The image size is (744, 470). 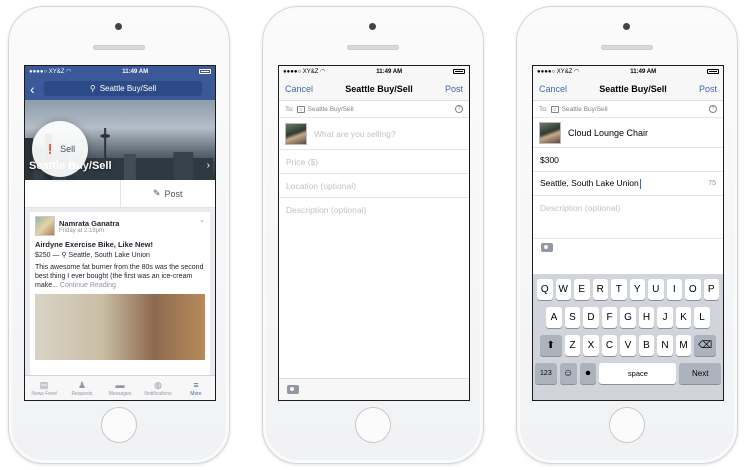 What do you see at coordinates (563, 289) in the screenshot?
I see `key-w: W` at bounding box center [563, 289].